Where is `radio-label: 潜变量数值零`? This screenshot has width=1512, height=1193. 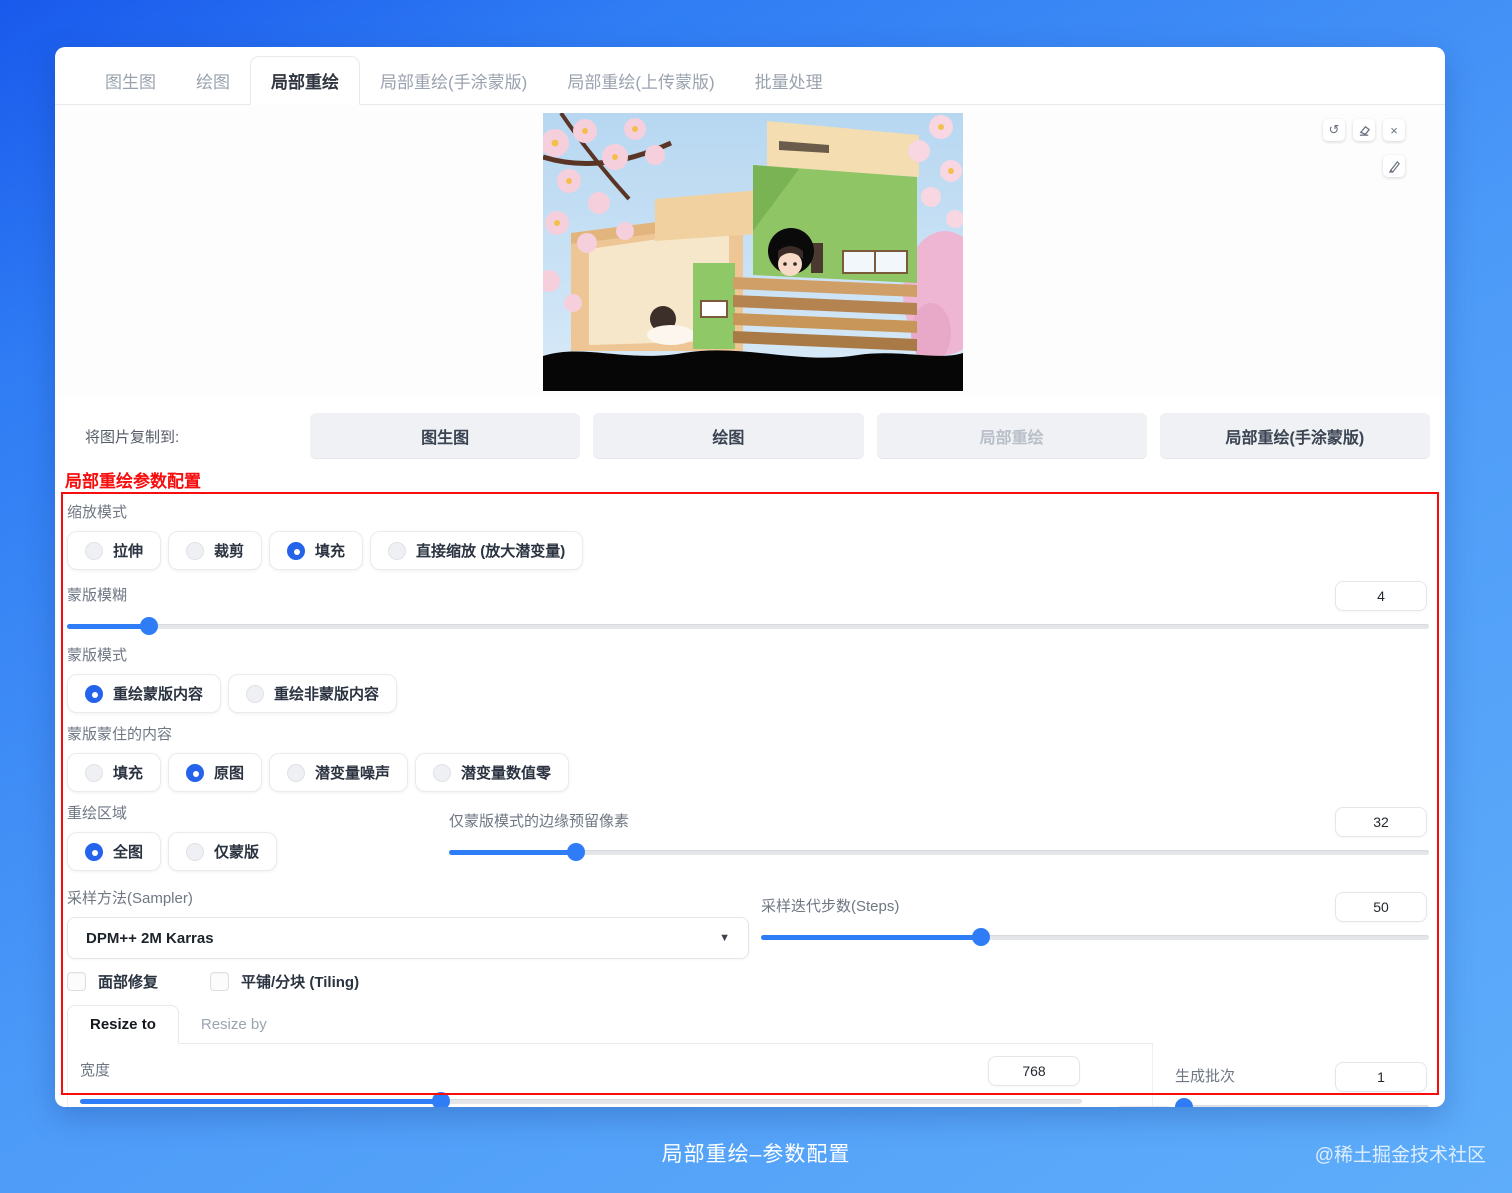 radio-label: 潜变量数值零 is located at coordinates (506, 773).